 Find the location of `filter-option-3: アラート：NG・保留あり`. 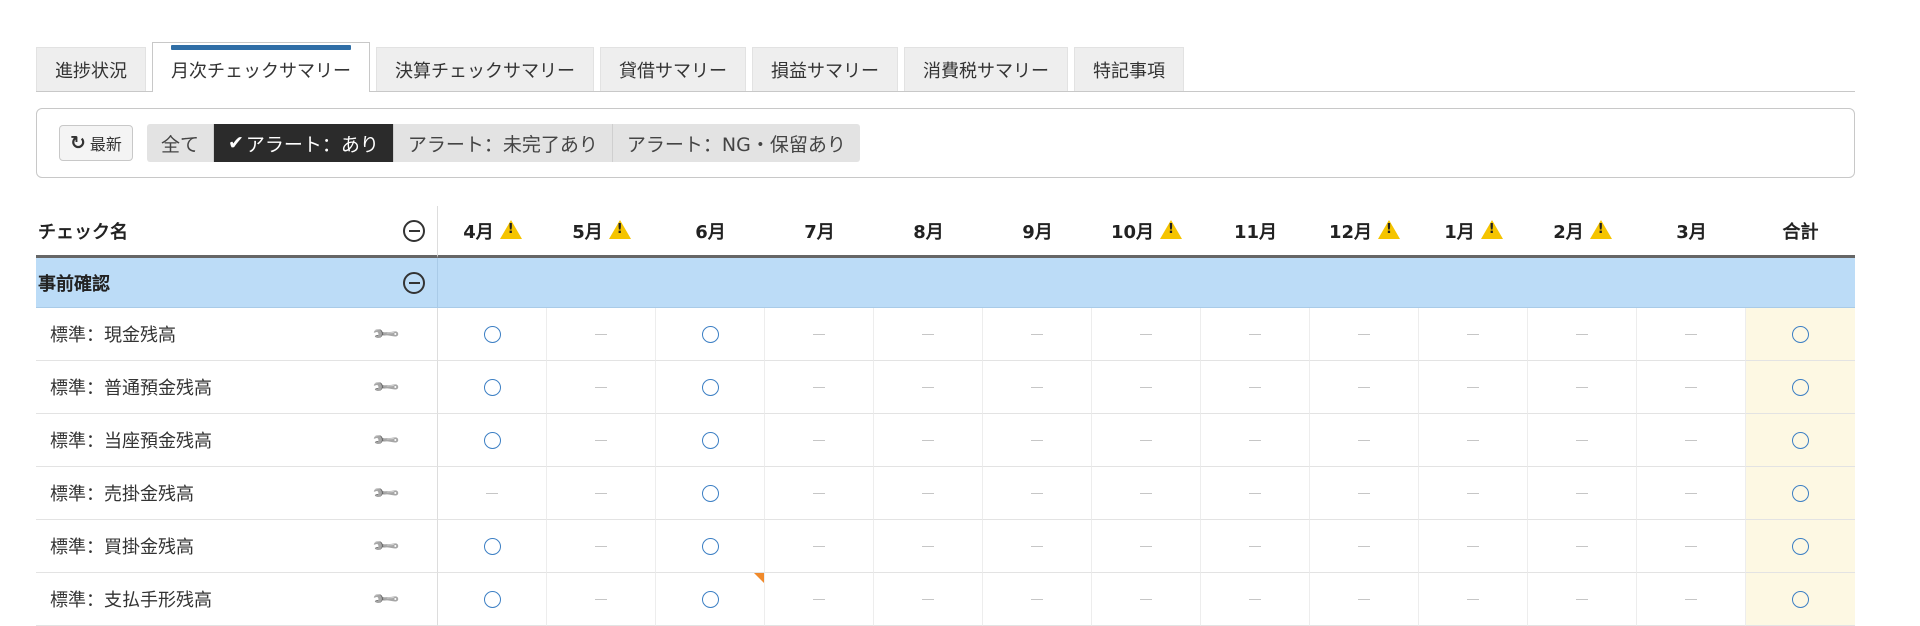

filter-option-3: アラート：NG・保留あり is located at coordinates (736, 143).